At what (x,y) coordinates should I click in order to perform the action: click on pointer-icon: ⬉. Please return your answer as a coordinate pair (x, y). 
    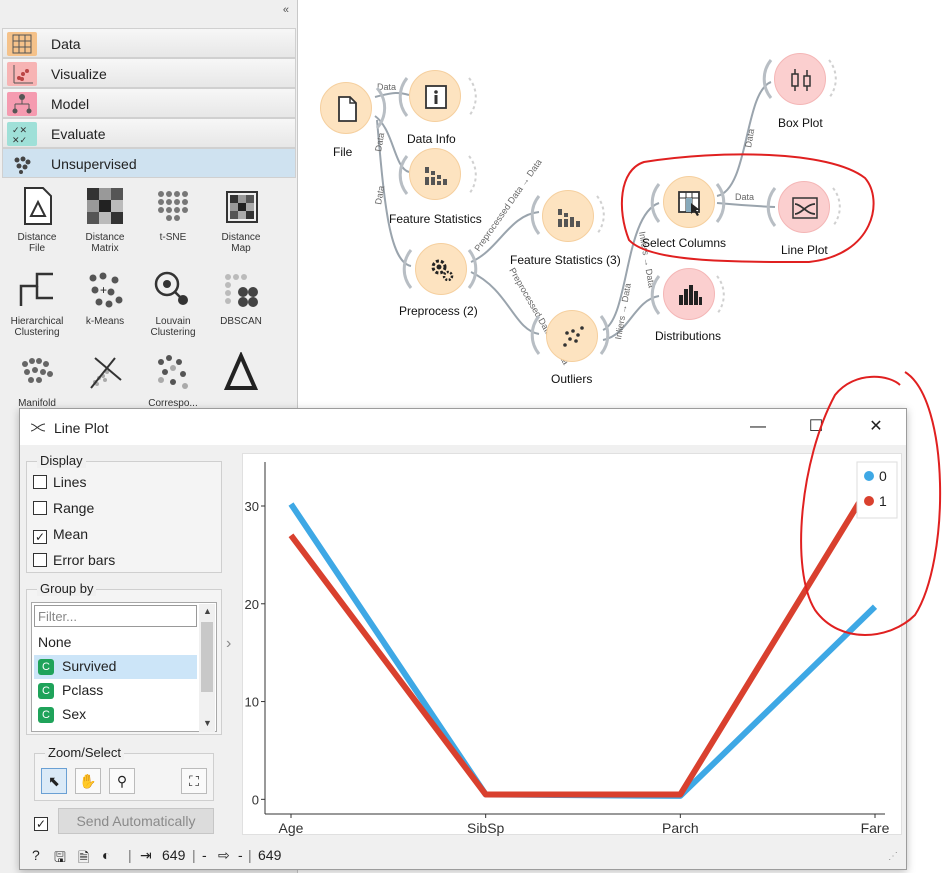
    Looking at the image, I should click on (54, 781).